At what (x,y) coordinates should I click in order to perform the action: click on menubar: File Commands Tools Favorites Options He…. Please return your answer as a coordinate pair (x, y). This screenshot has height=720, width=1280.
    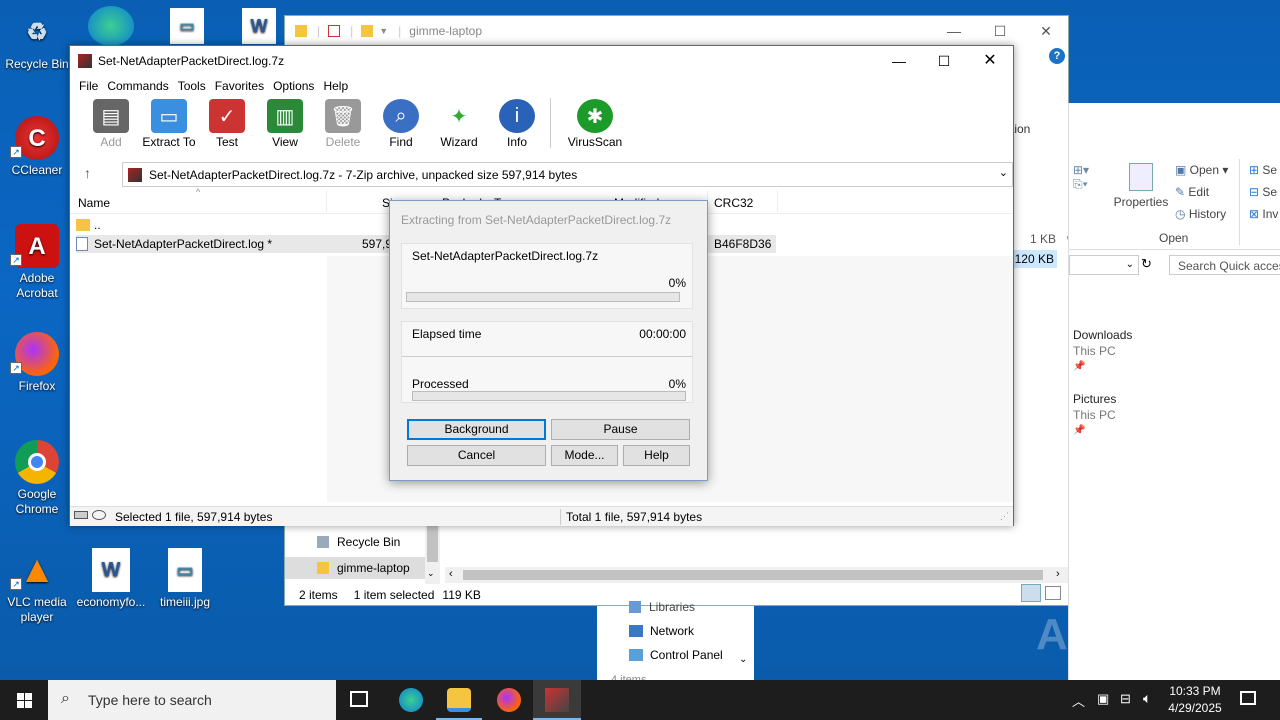
    Looking at the image, I should click on (541, 86).